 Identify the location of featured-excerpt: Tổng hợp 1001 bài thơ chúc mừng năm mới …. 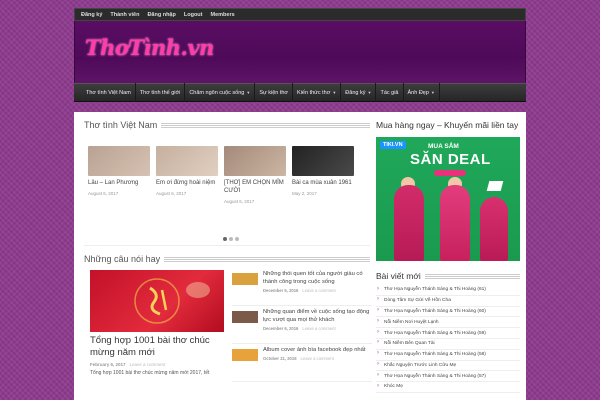
(150, 372).